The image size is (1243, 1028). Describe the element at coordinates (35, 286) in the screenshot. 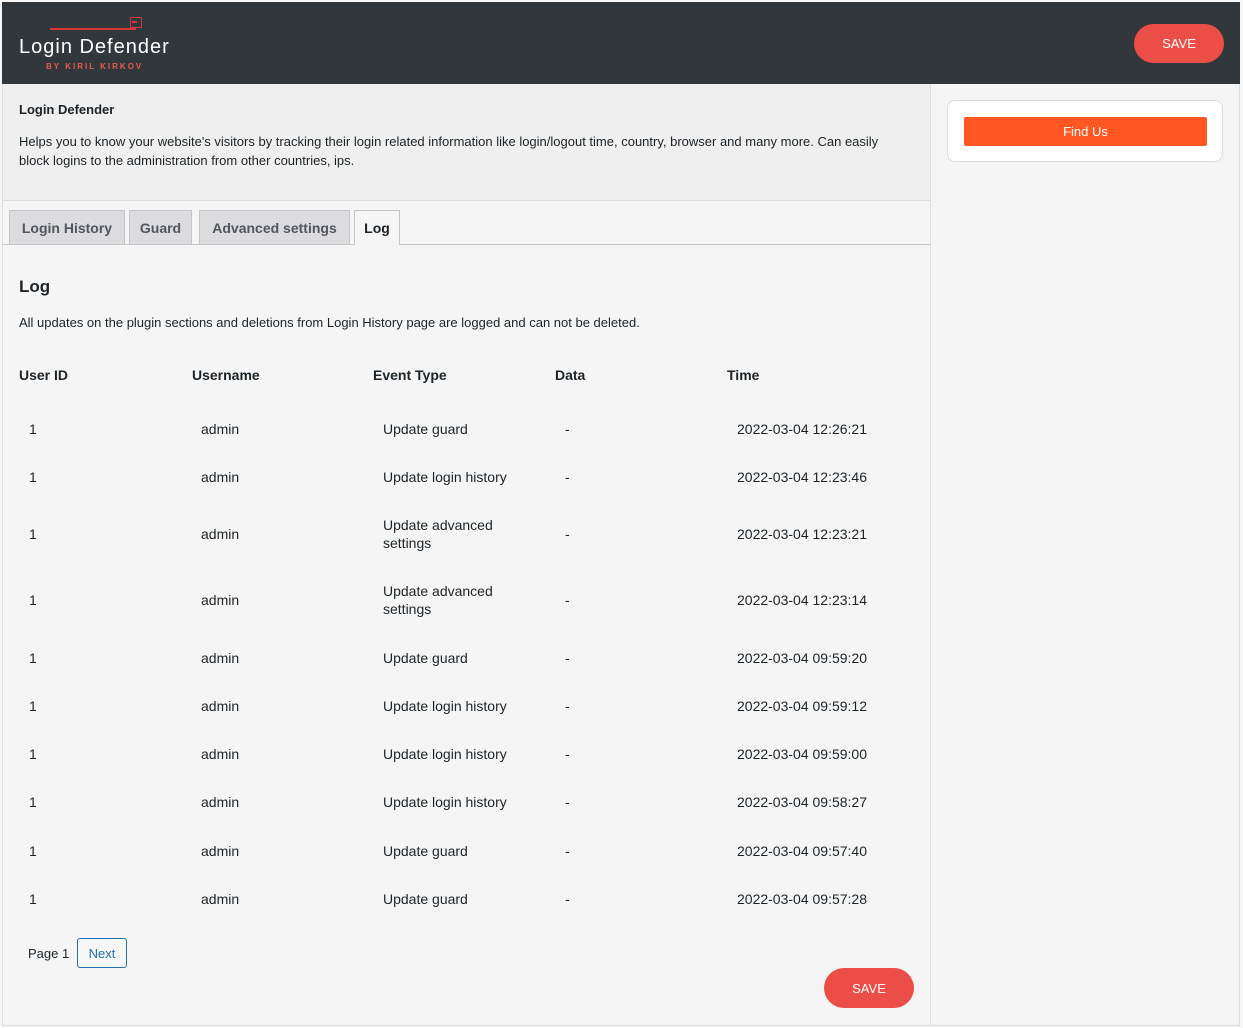

I see `log-title: Log` at that location.